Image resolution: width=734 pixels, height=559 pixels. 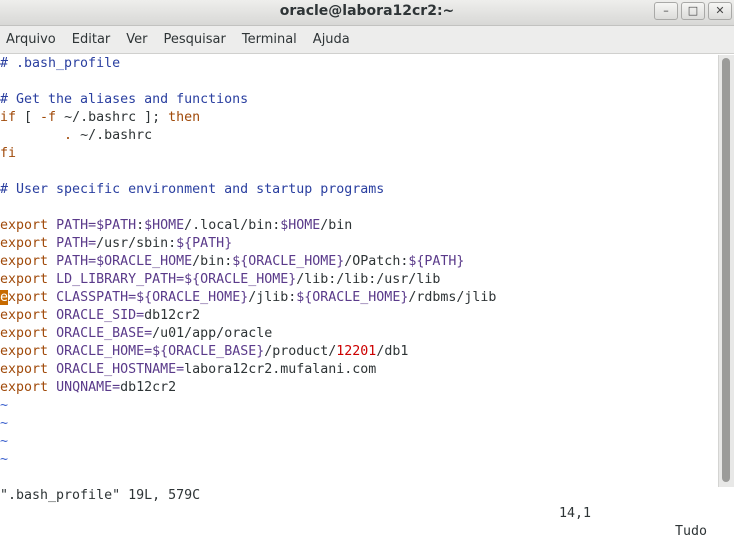 What do you see at coordinates (392, 351) in the screenshot?
I see `editor-token: /db1` at bounding box center [392, 351].